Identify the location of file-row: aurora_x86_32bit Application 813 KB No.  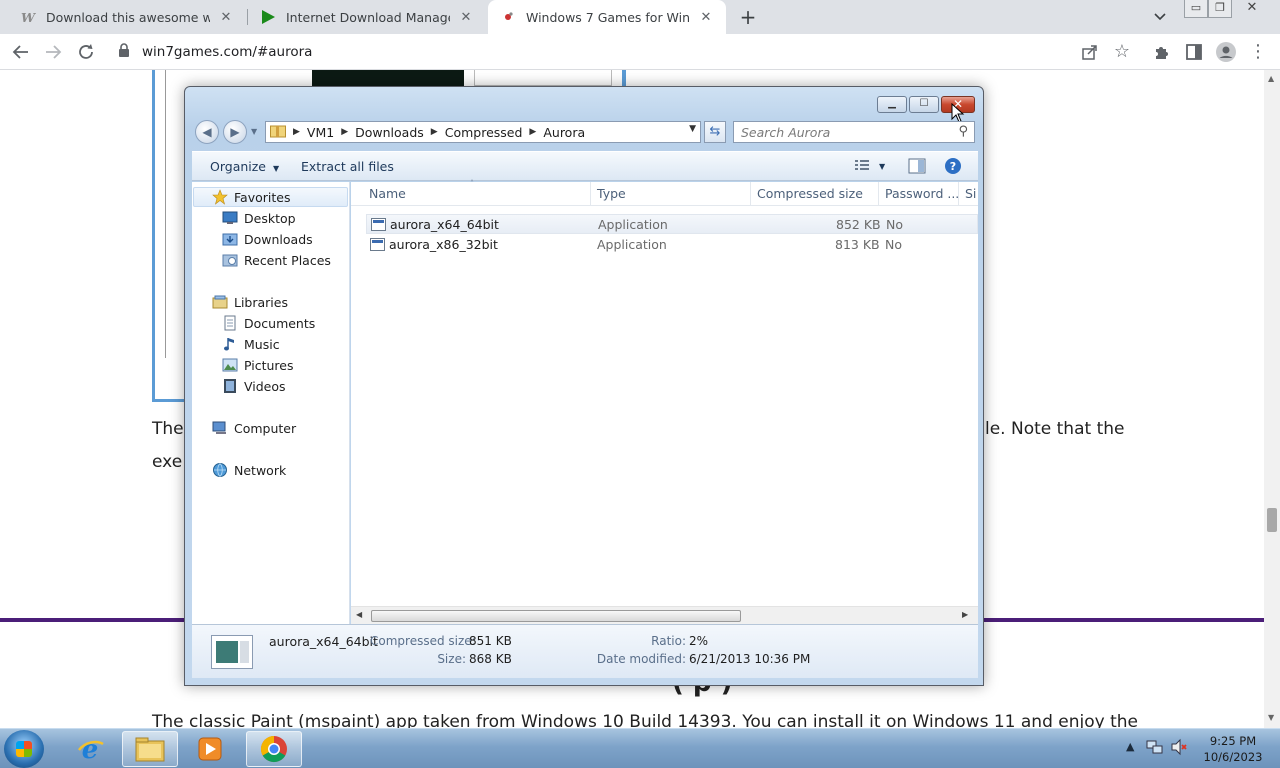
(672, 245).